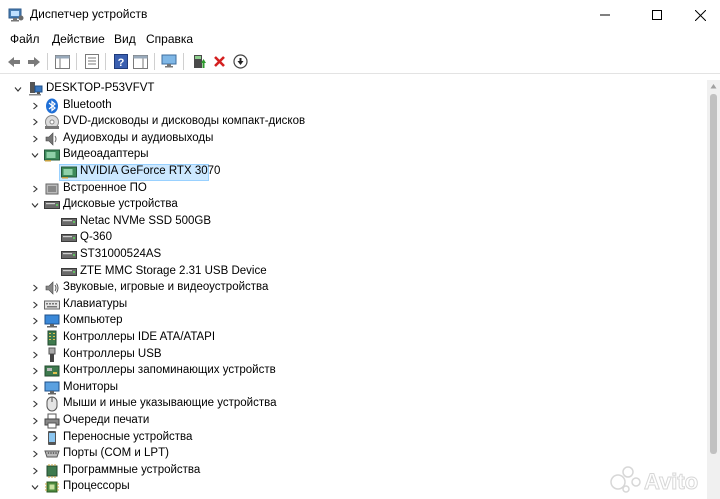 The height and width of the screenshot is (499, 720). I want to click on uninstall-device-button, so click(219, 61).